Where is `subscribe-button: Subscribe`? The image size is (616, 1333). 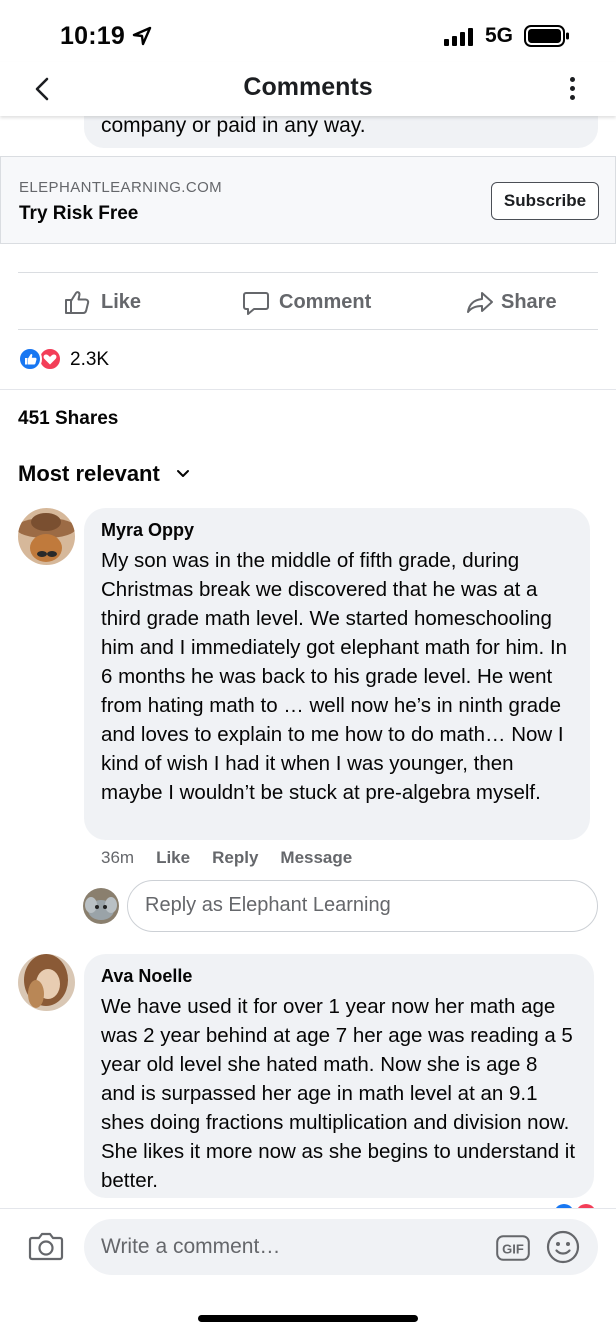
subscribe-button: Subscribe is located at coordinates (545, 201).